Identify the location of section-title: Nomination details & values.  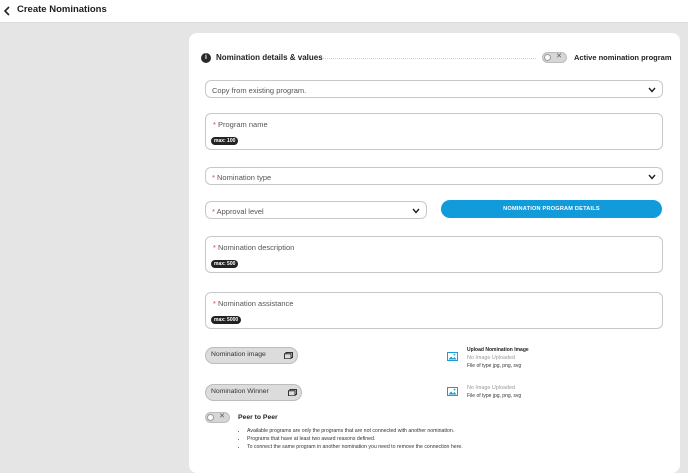
(269, 57).